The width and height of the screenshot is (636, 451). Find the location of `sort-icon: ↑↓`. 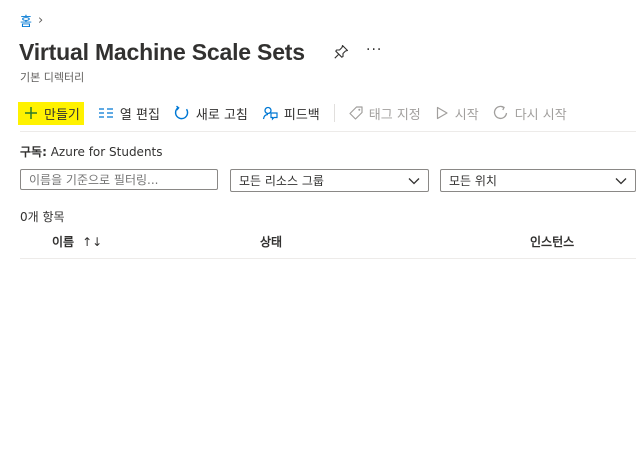

sort-icon: ↑↓ is located at coordinates (92, 241).